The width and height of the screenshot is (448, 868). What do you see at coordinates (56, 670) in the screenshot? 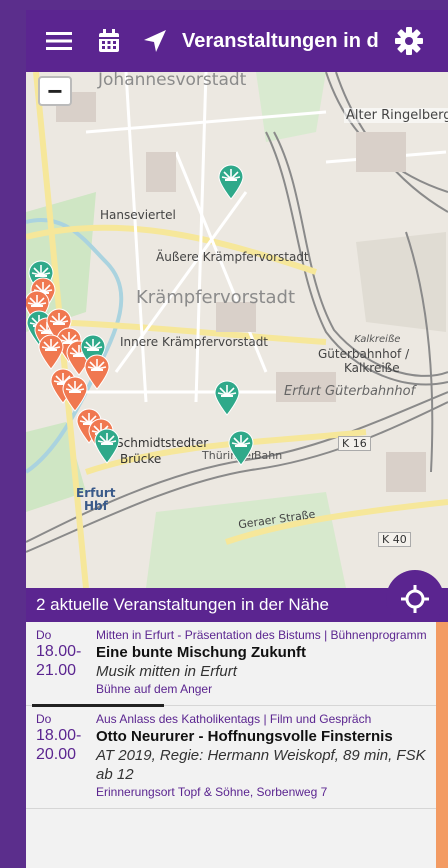
I see `event-time-end: 21.00` at bounding box center [56, 670].